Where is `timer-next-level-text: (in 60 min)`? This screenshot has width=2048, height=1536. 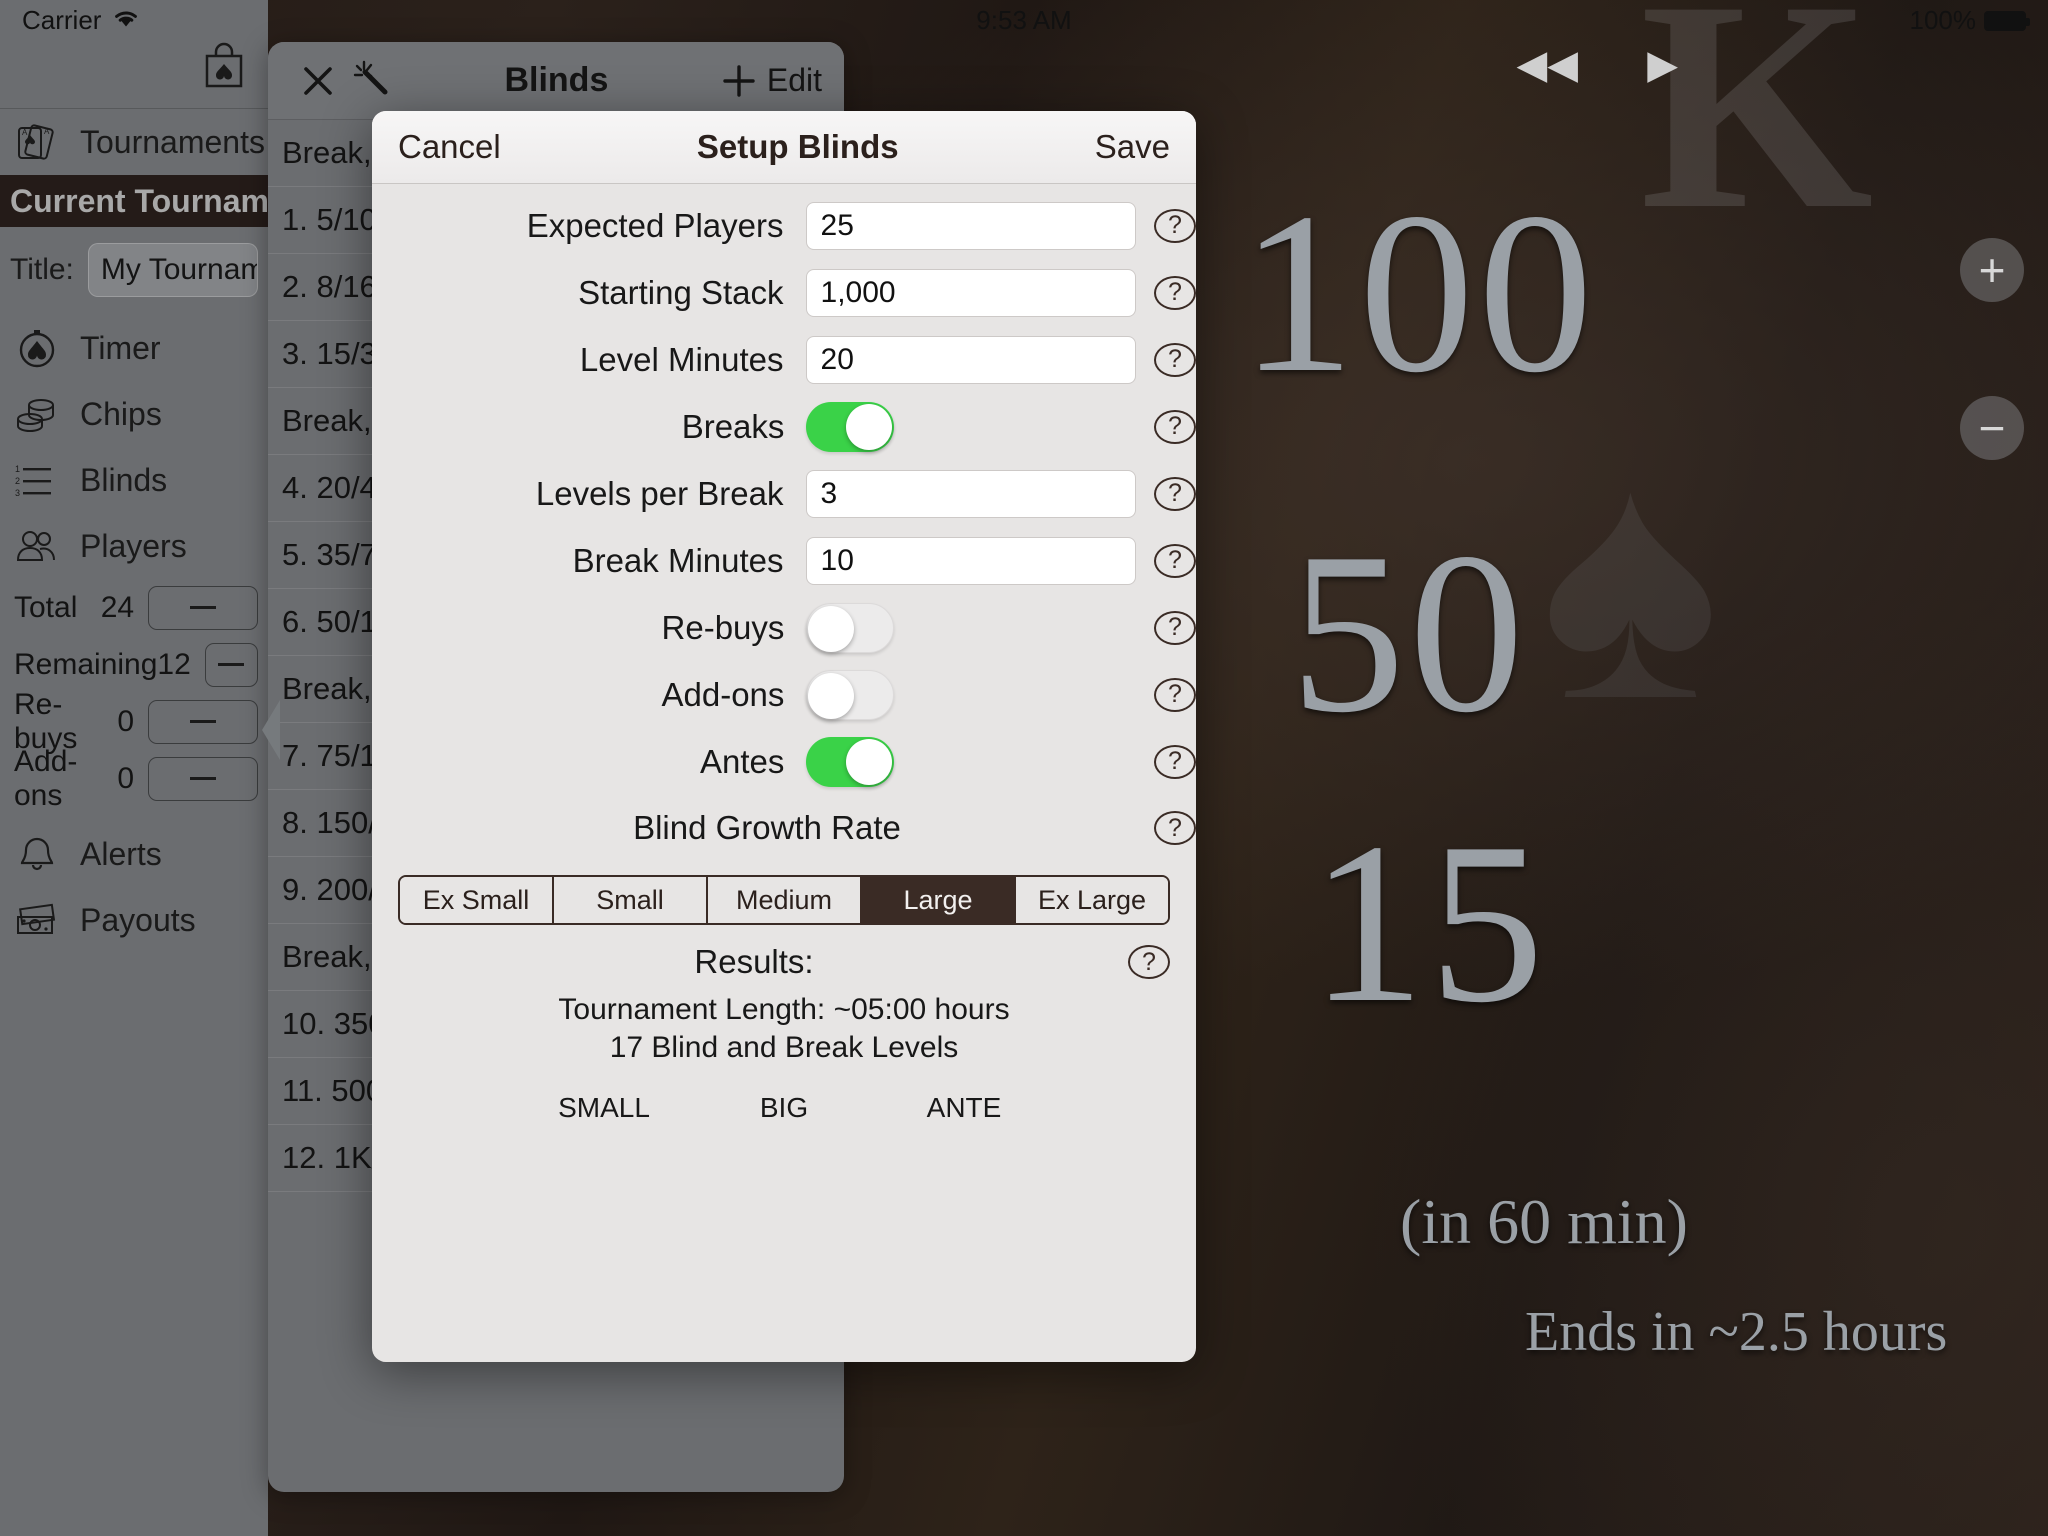
timer-next-level-text: (in 60 min) is located at coordinates (1544, 1221).